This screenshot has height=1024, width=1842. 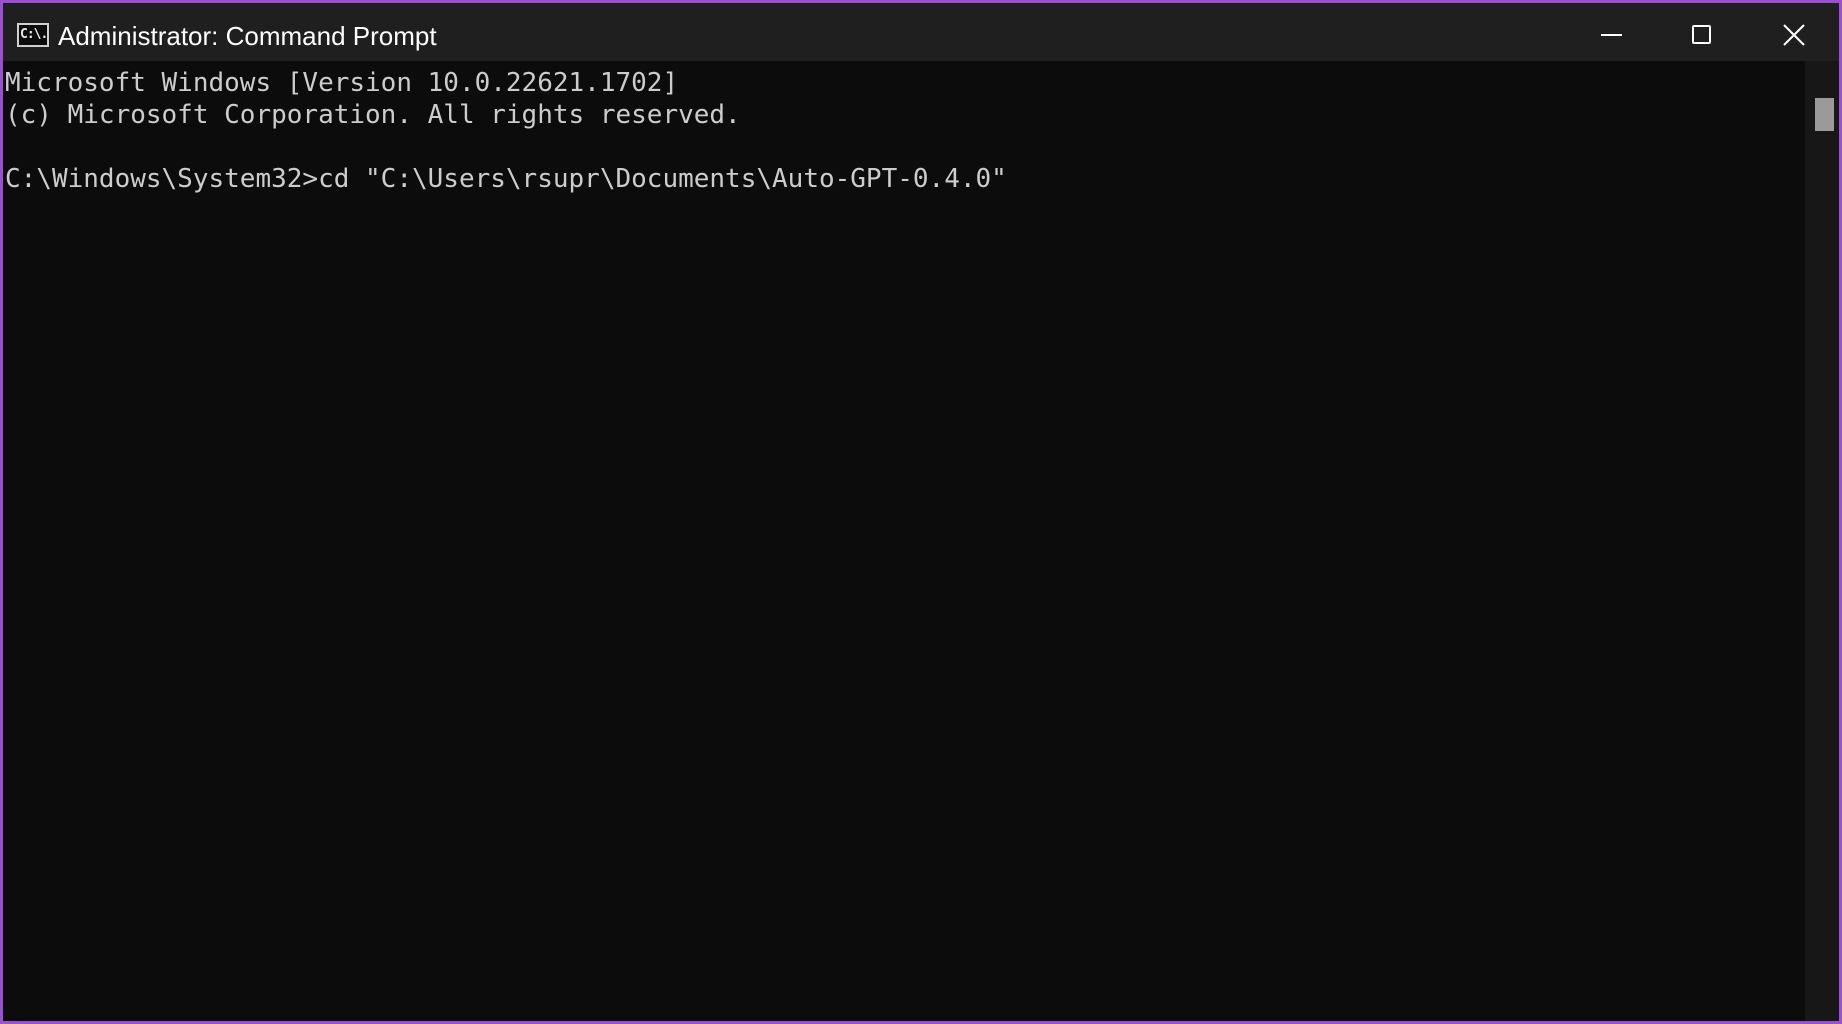 I want to click on maximize-button, so click(x=1701, y=32).